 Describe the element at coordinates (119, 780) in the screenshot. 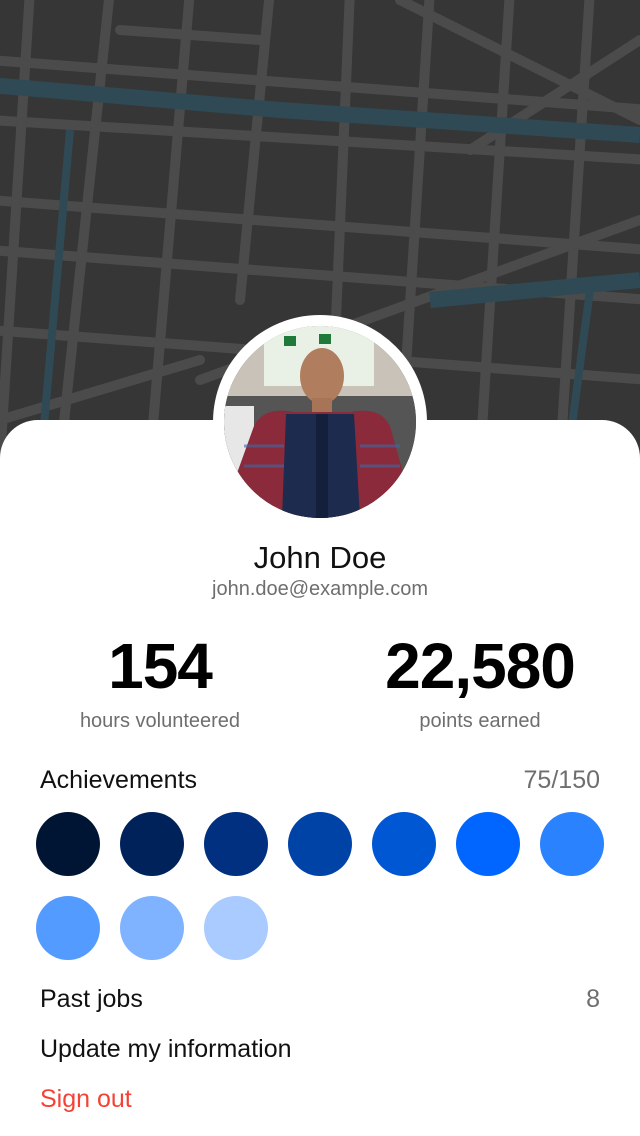

I see `achievements-title: Achievements` at that location.